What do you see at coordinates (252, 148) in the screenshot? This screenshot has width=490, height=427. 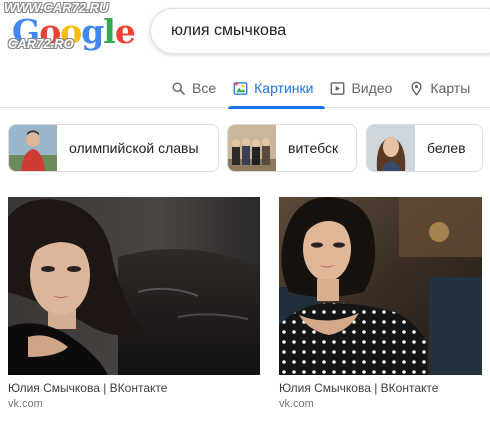 I see `group-photo-thumbnail` at bounding box center [252, 148].